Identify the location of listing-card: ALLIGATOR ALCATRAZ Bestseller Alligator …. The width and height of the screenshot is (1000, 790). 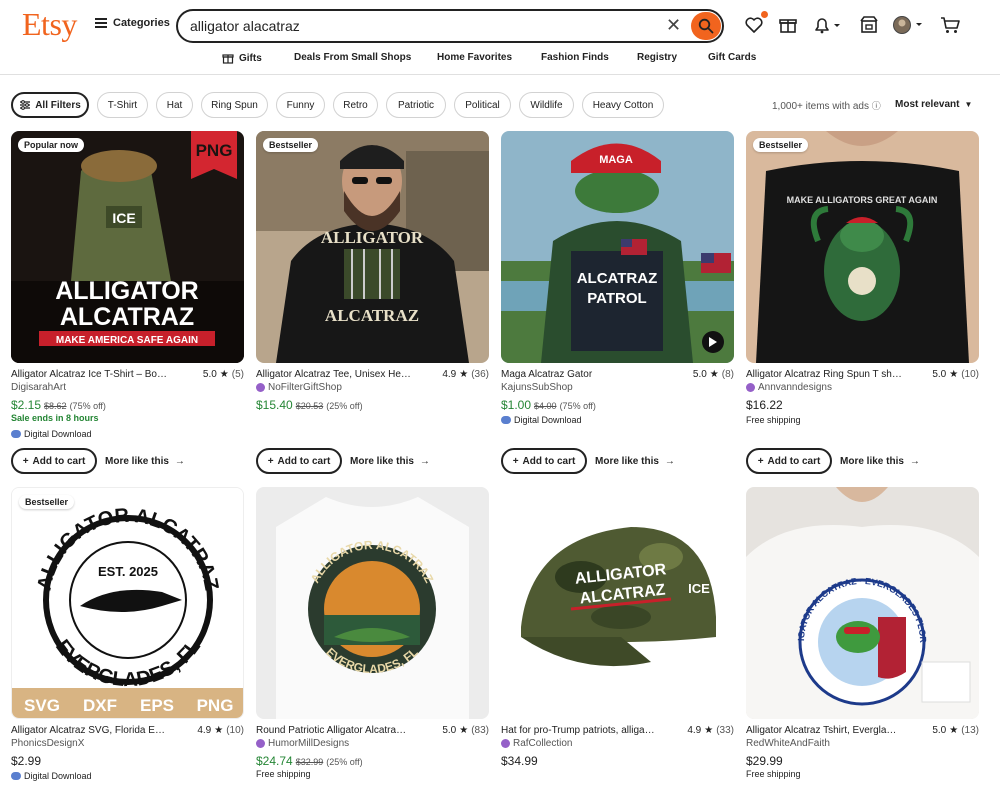
(372, 303).